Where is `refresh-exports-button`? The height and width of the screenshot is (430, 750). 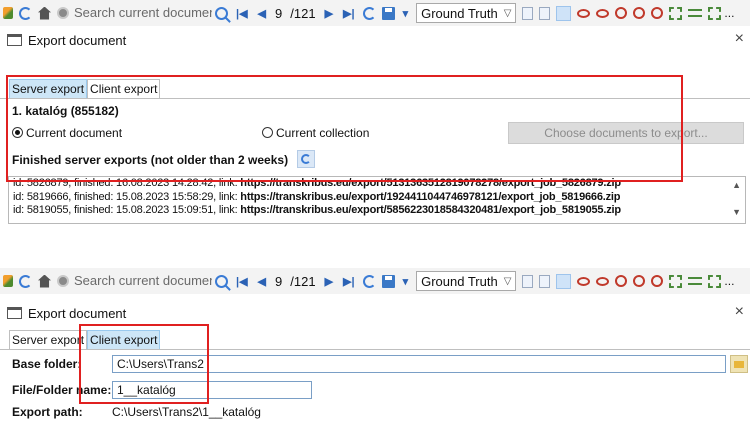
refresh-exports-button is located at coordinates (306, 159).